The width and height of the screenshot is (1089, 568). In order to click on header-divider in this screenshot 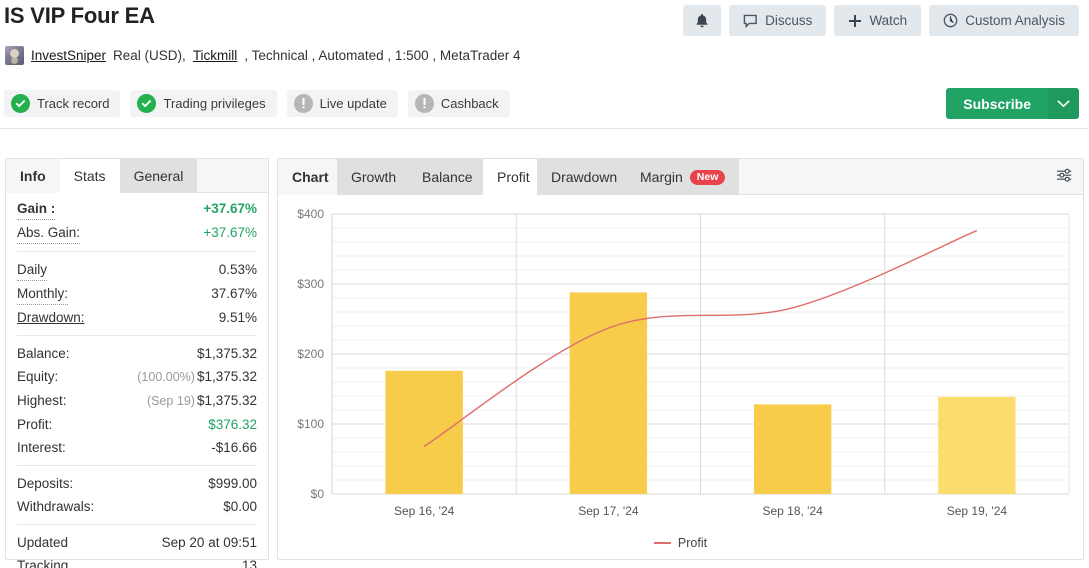, I will do `click(544, 128)`.